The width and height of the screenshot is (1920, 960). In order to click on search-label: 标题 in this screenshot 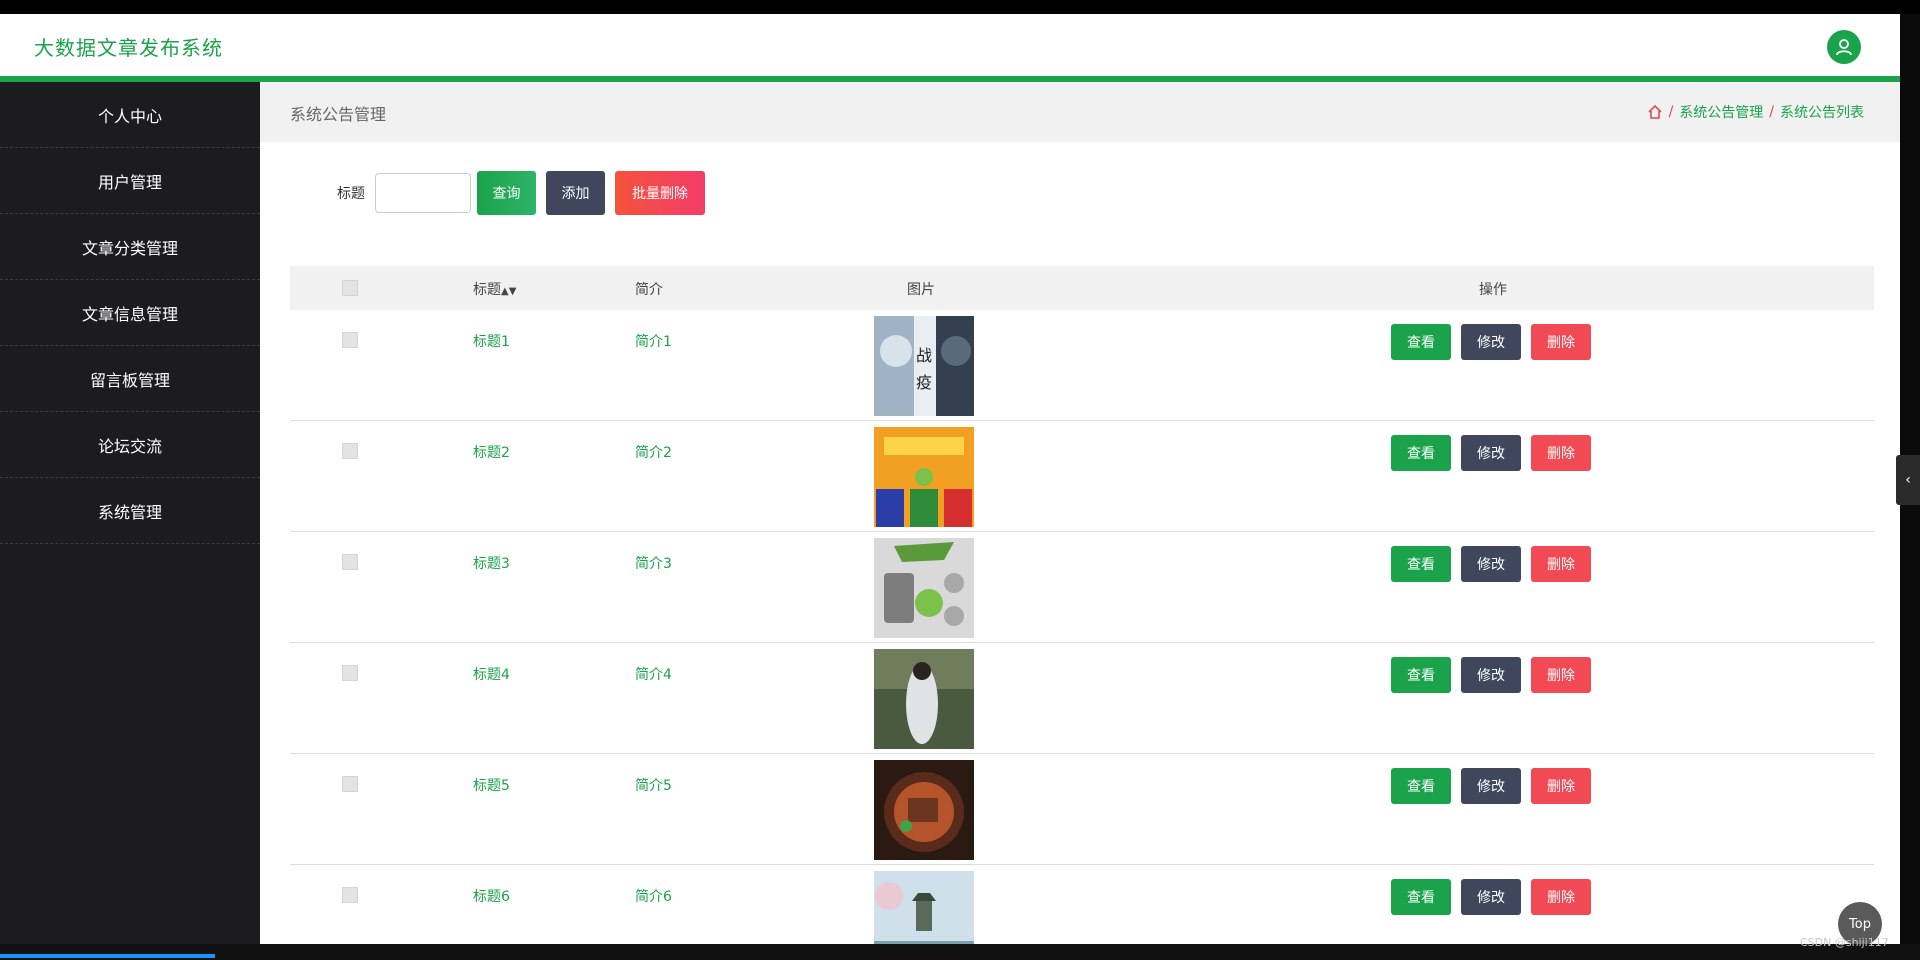, I will do `click(351, 194)`.